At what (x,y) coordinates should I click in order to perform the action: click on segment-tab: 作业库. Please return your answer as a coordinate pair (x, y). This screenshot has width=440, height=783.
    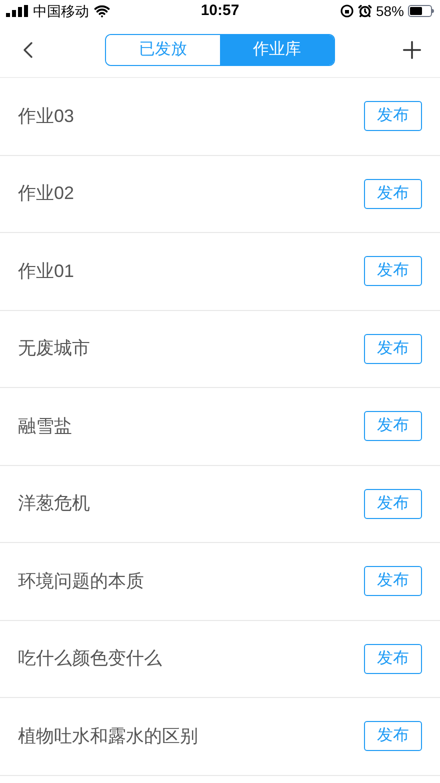
    Looking at the image, I should click on (277, 49).